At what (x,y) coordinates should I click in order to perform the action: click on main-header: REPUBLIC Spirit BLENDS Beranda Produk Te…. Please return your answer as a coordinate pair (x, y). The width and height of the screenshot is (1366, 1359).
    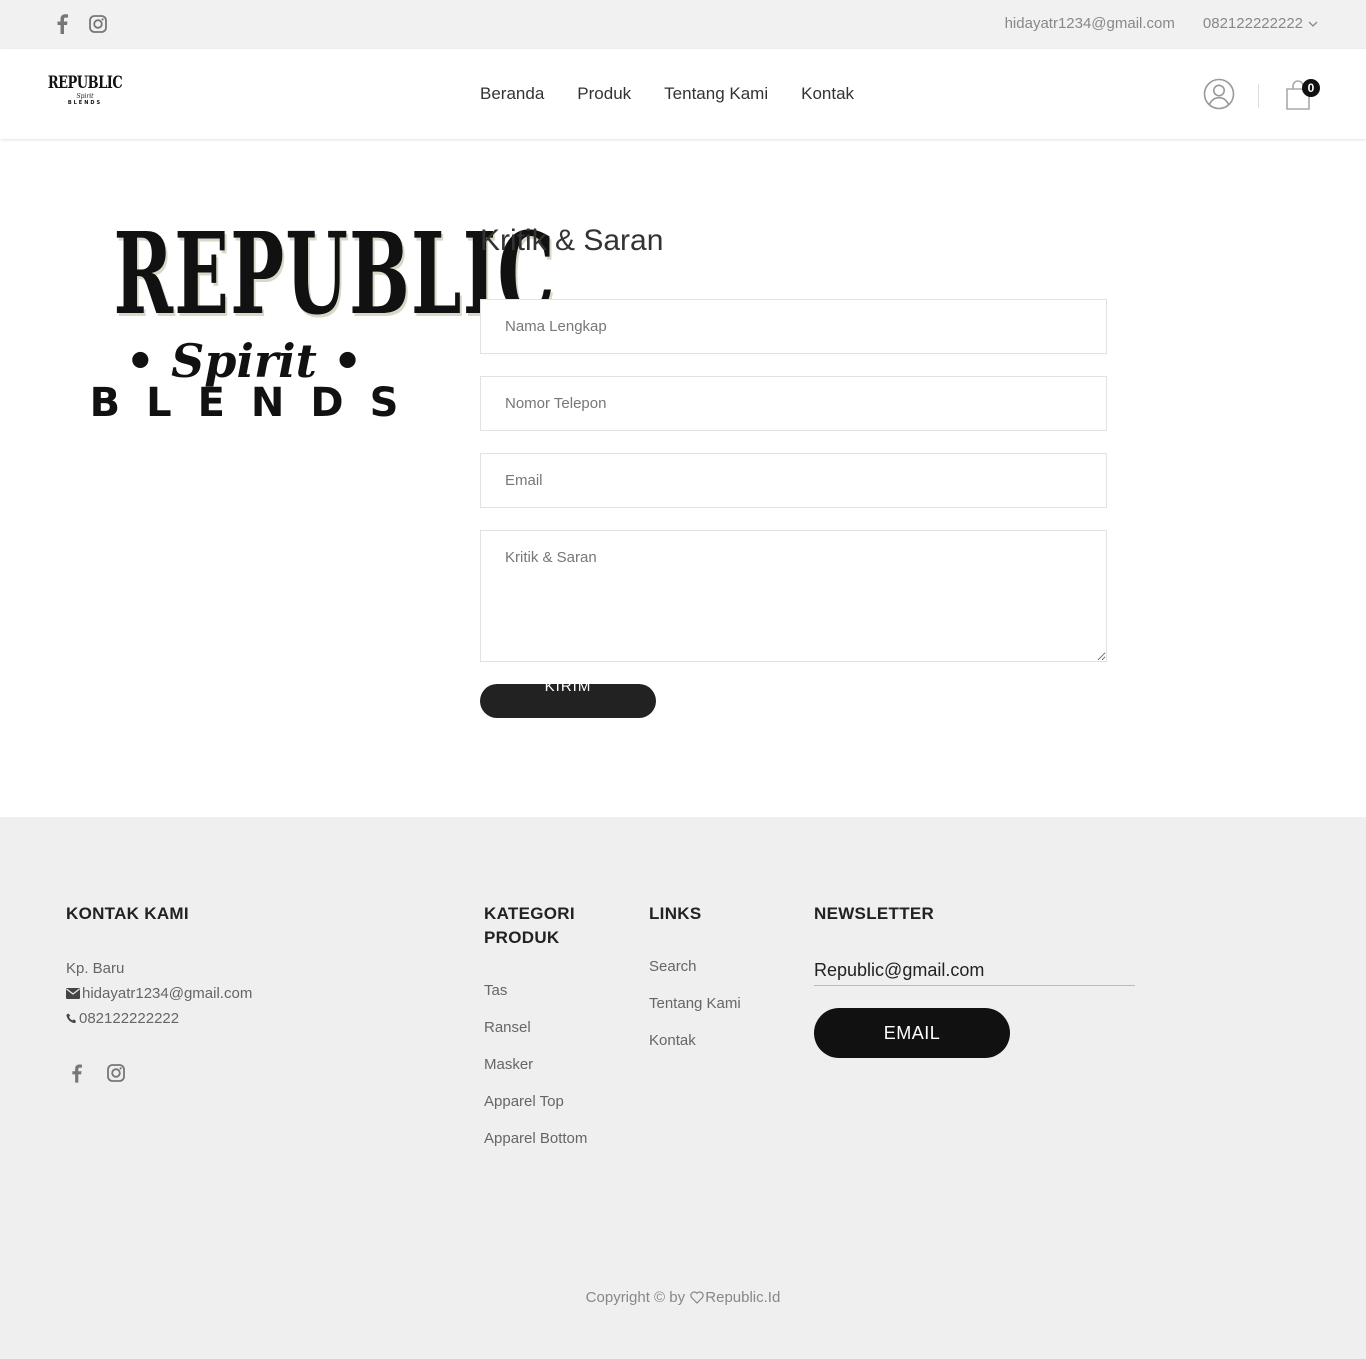
    Looking at the image, I should click on (683, 94).